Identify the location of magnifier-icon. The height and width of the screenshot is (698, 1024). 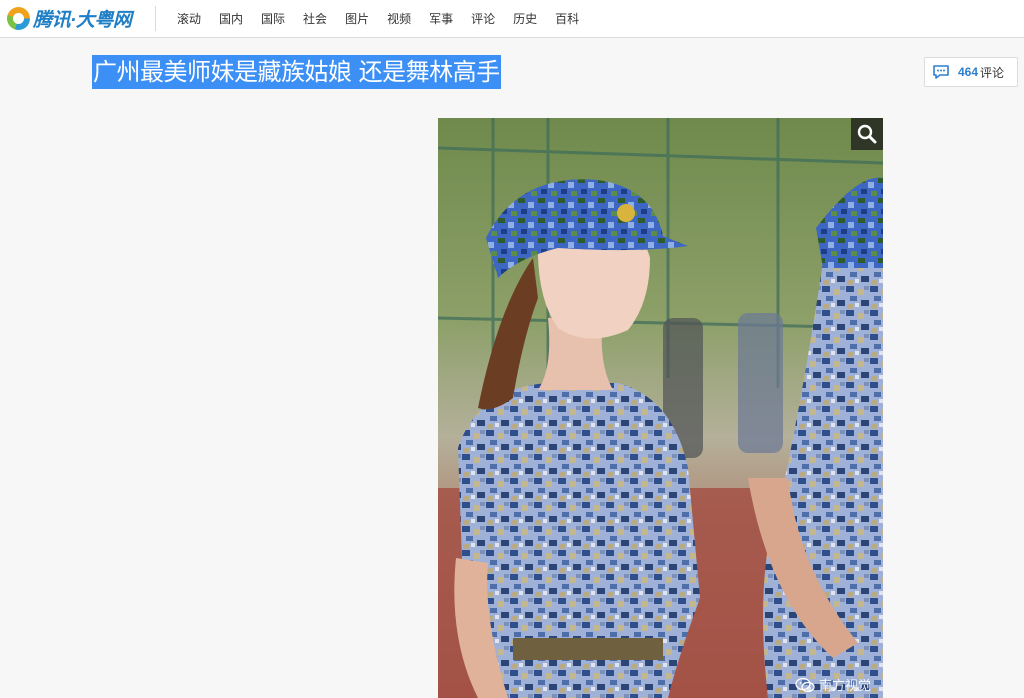
(867, 134).